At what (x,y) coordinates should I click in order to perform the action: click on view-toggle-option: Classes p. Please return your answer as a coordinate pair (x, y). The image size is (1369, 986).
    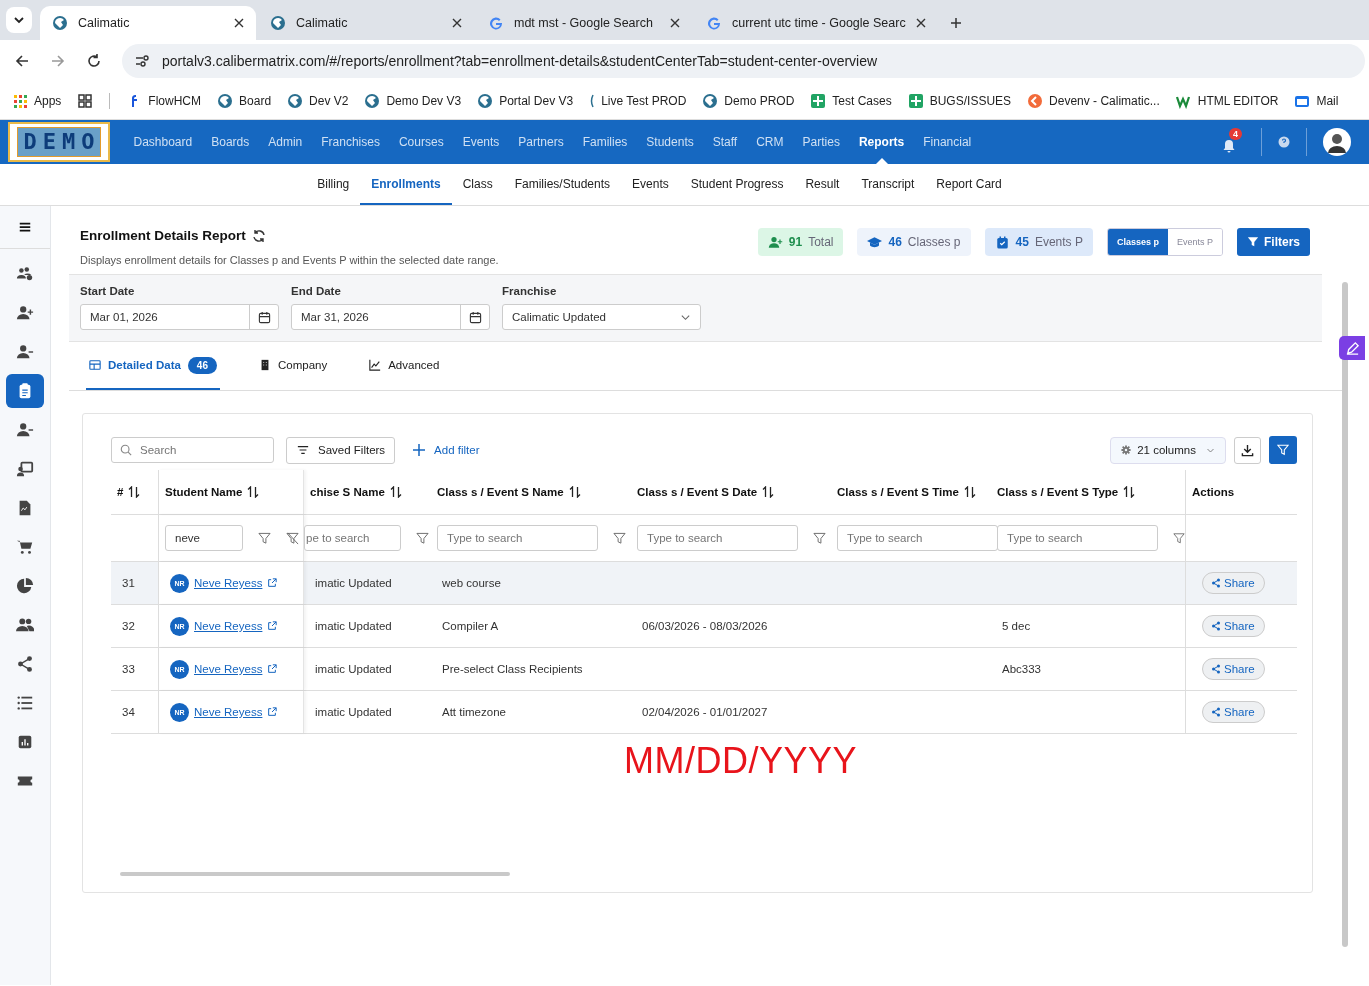
    Looking at the image, I should click on (1137, 242).